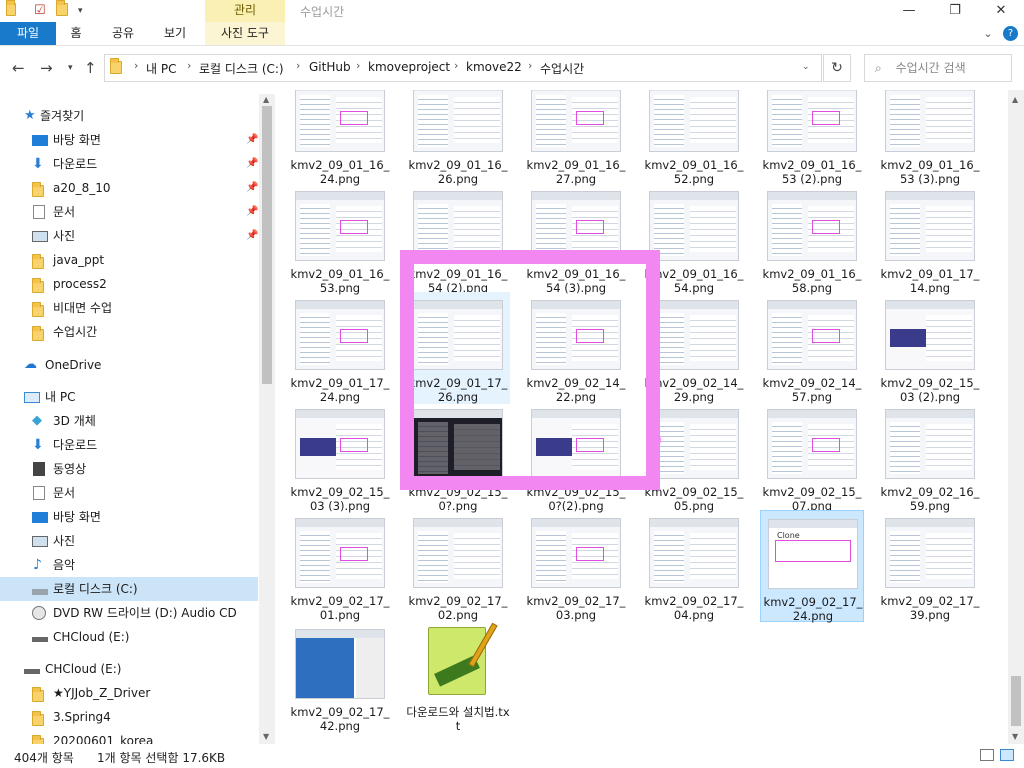 This screenshot has height=768, width=1024. What do you see at coordinates (1007, 755) in the screenshot?
I see `large-icons-view-icon` at bounding box center [1007, 755].